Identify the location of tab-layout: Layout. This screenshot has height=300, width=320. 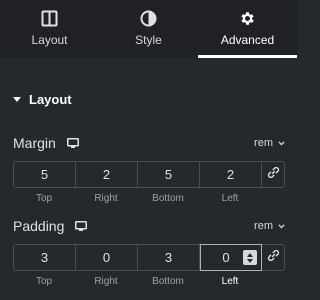
(49, 29).